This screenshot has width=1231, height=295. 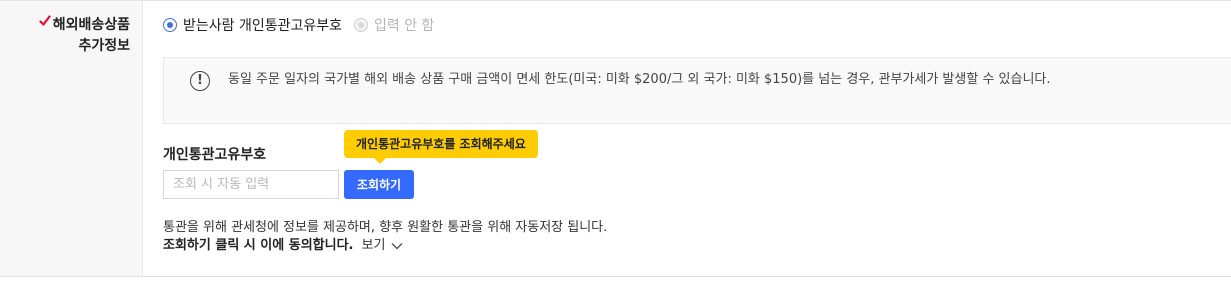 I want to click on pcc-title: 개인통관고유부호, so click(x=215, y=155).